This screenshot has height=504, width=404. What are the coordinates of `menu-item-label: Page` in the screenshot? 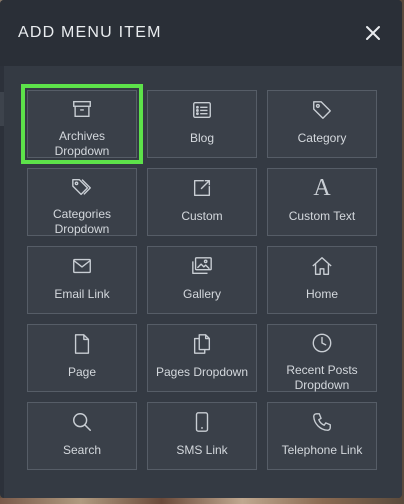 It's located at (82, 372).